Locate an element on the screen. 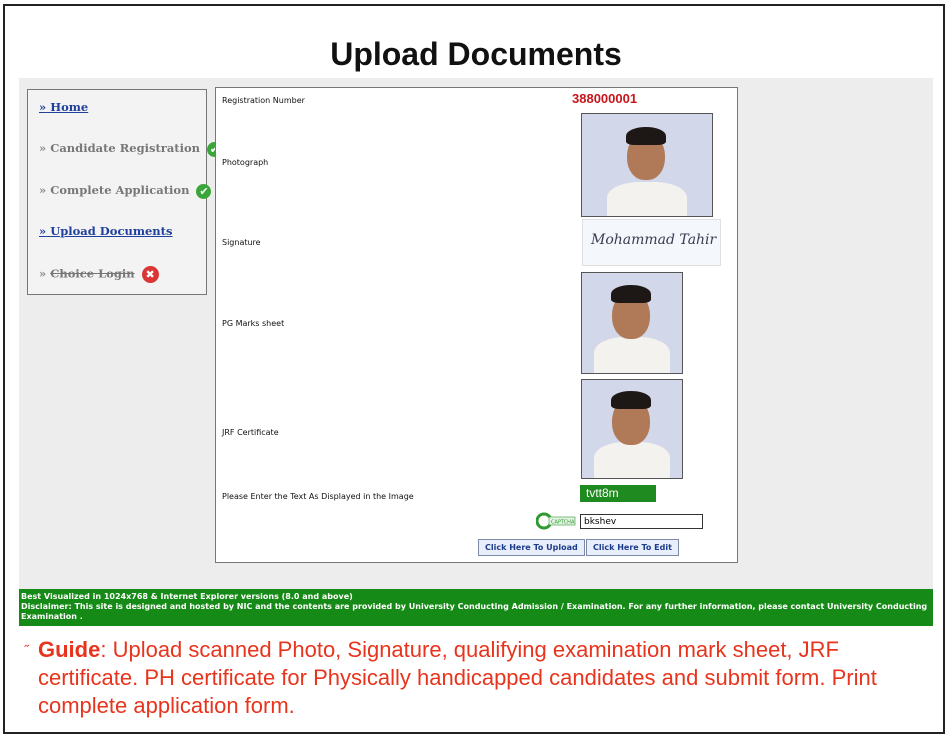  captcha-input is located at coordinates (641, 521).